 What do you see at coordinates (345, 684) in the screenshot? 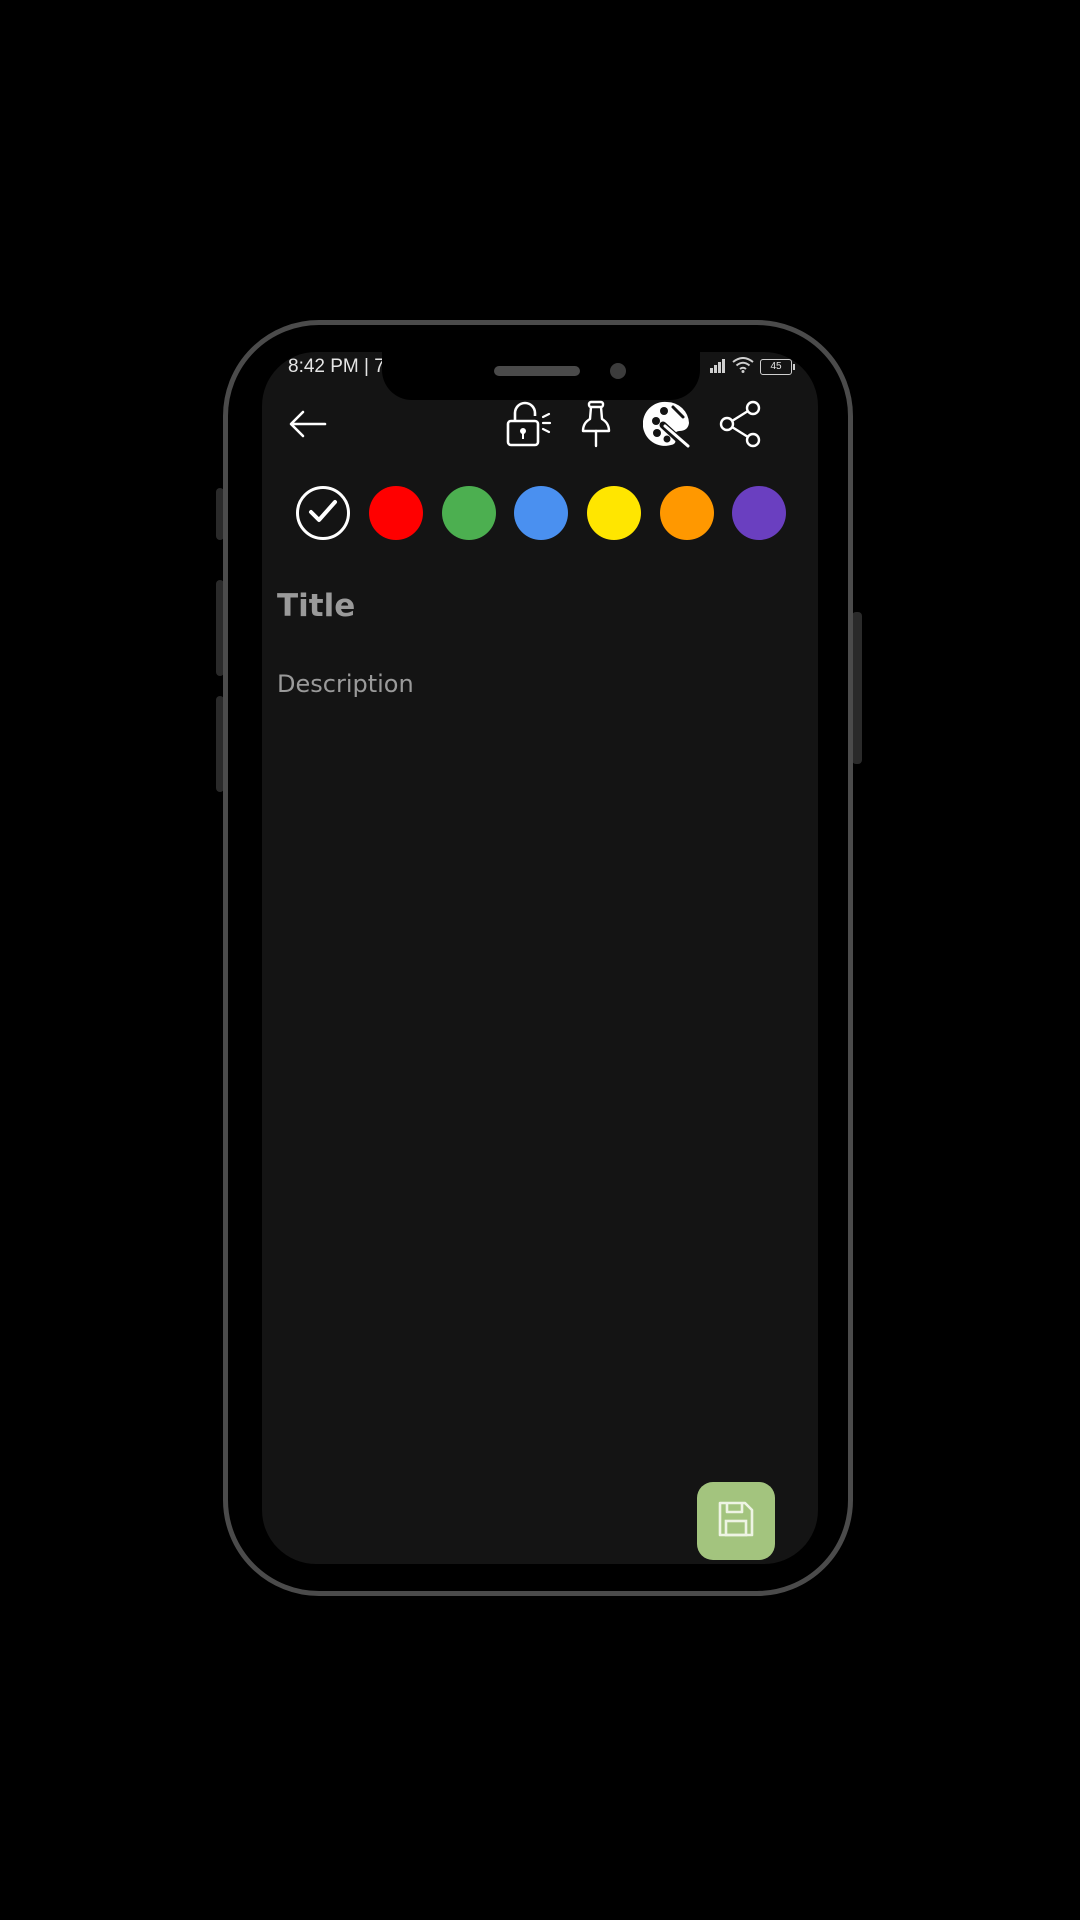
I see `description-input: Description` at bounding box center [345, 684].